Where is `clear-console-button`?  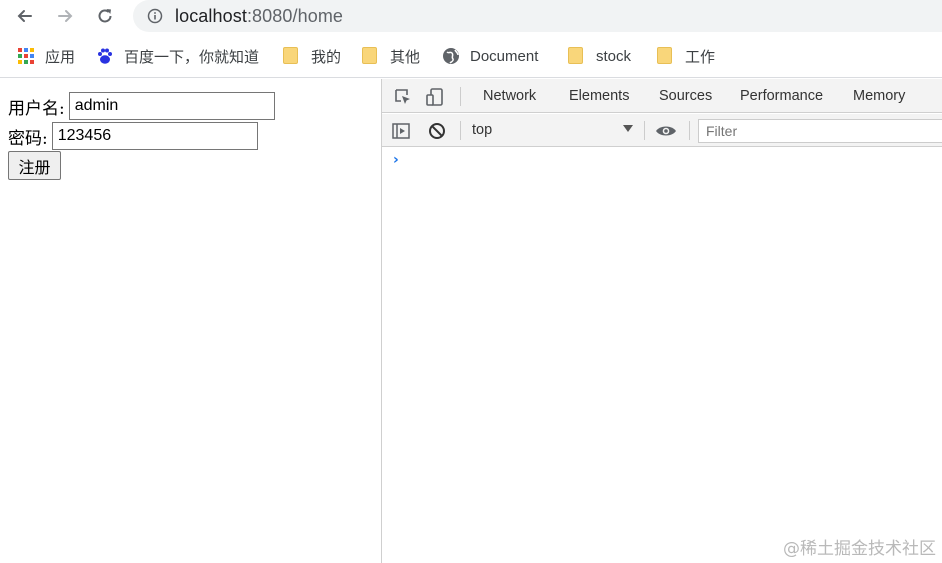 clear-console-button is located at coordinates (437, 131).